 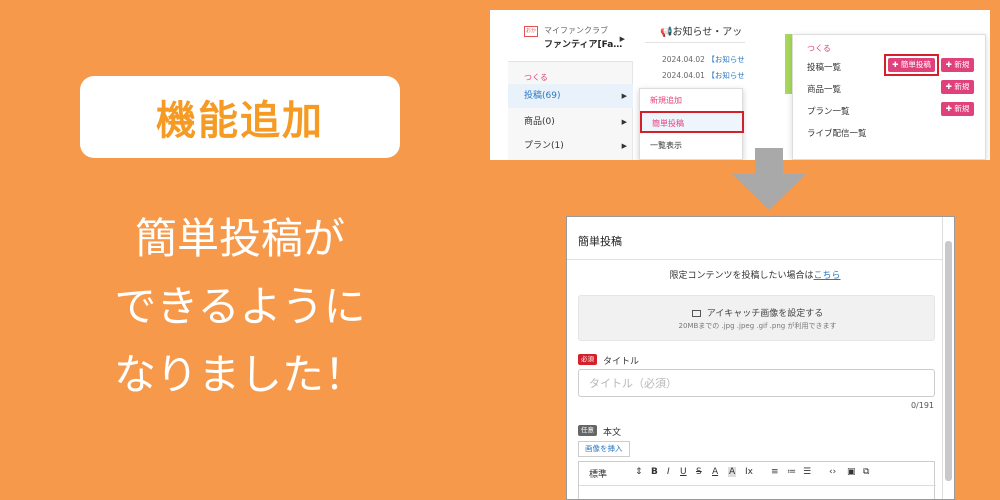 What do you see at coordinates (587, 430) in the screenshot?
I see `optional-badge: 任意` at bounding box center [587, 430].